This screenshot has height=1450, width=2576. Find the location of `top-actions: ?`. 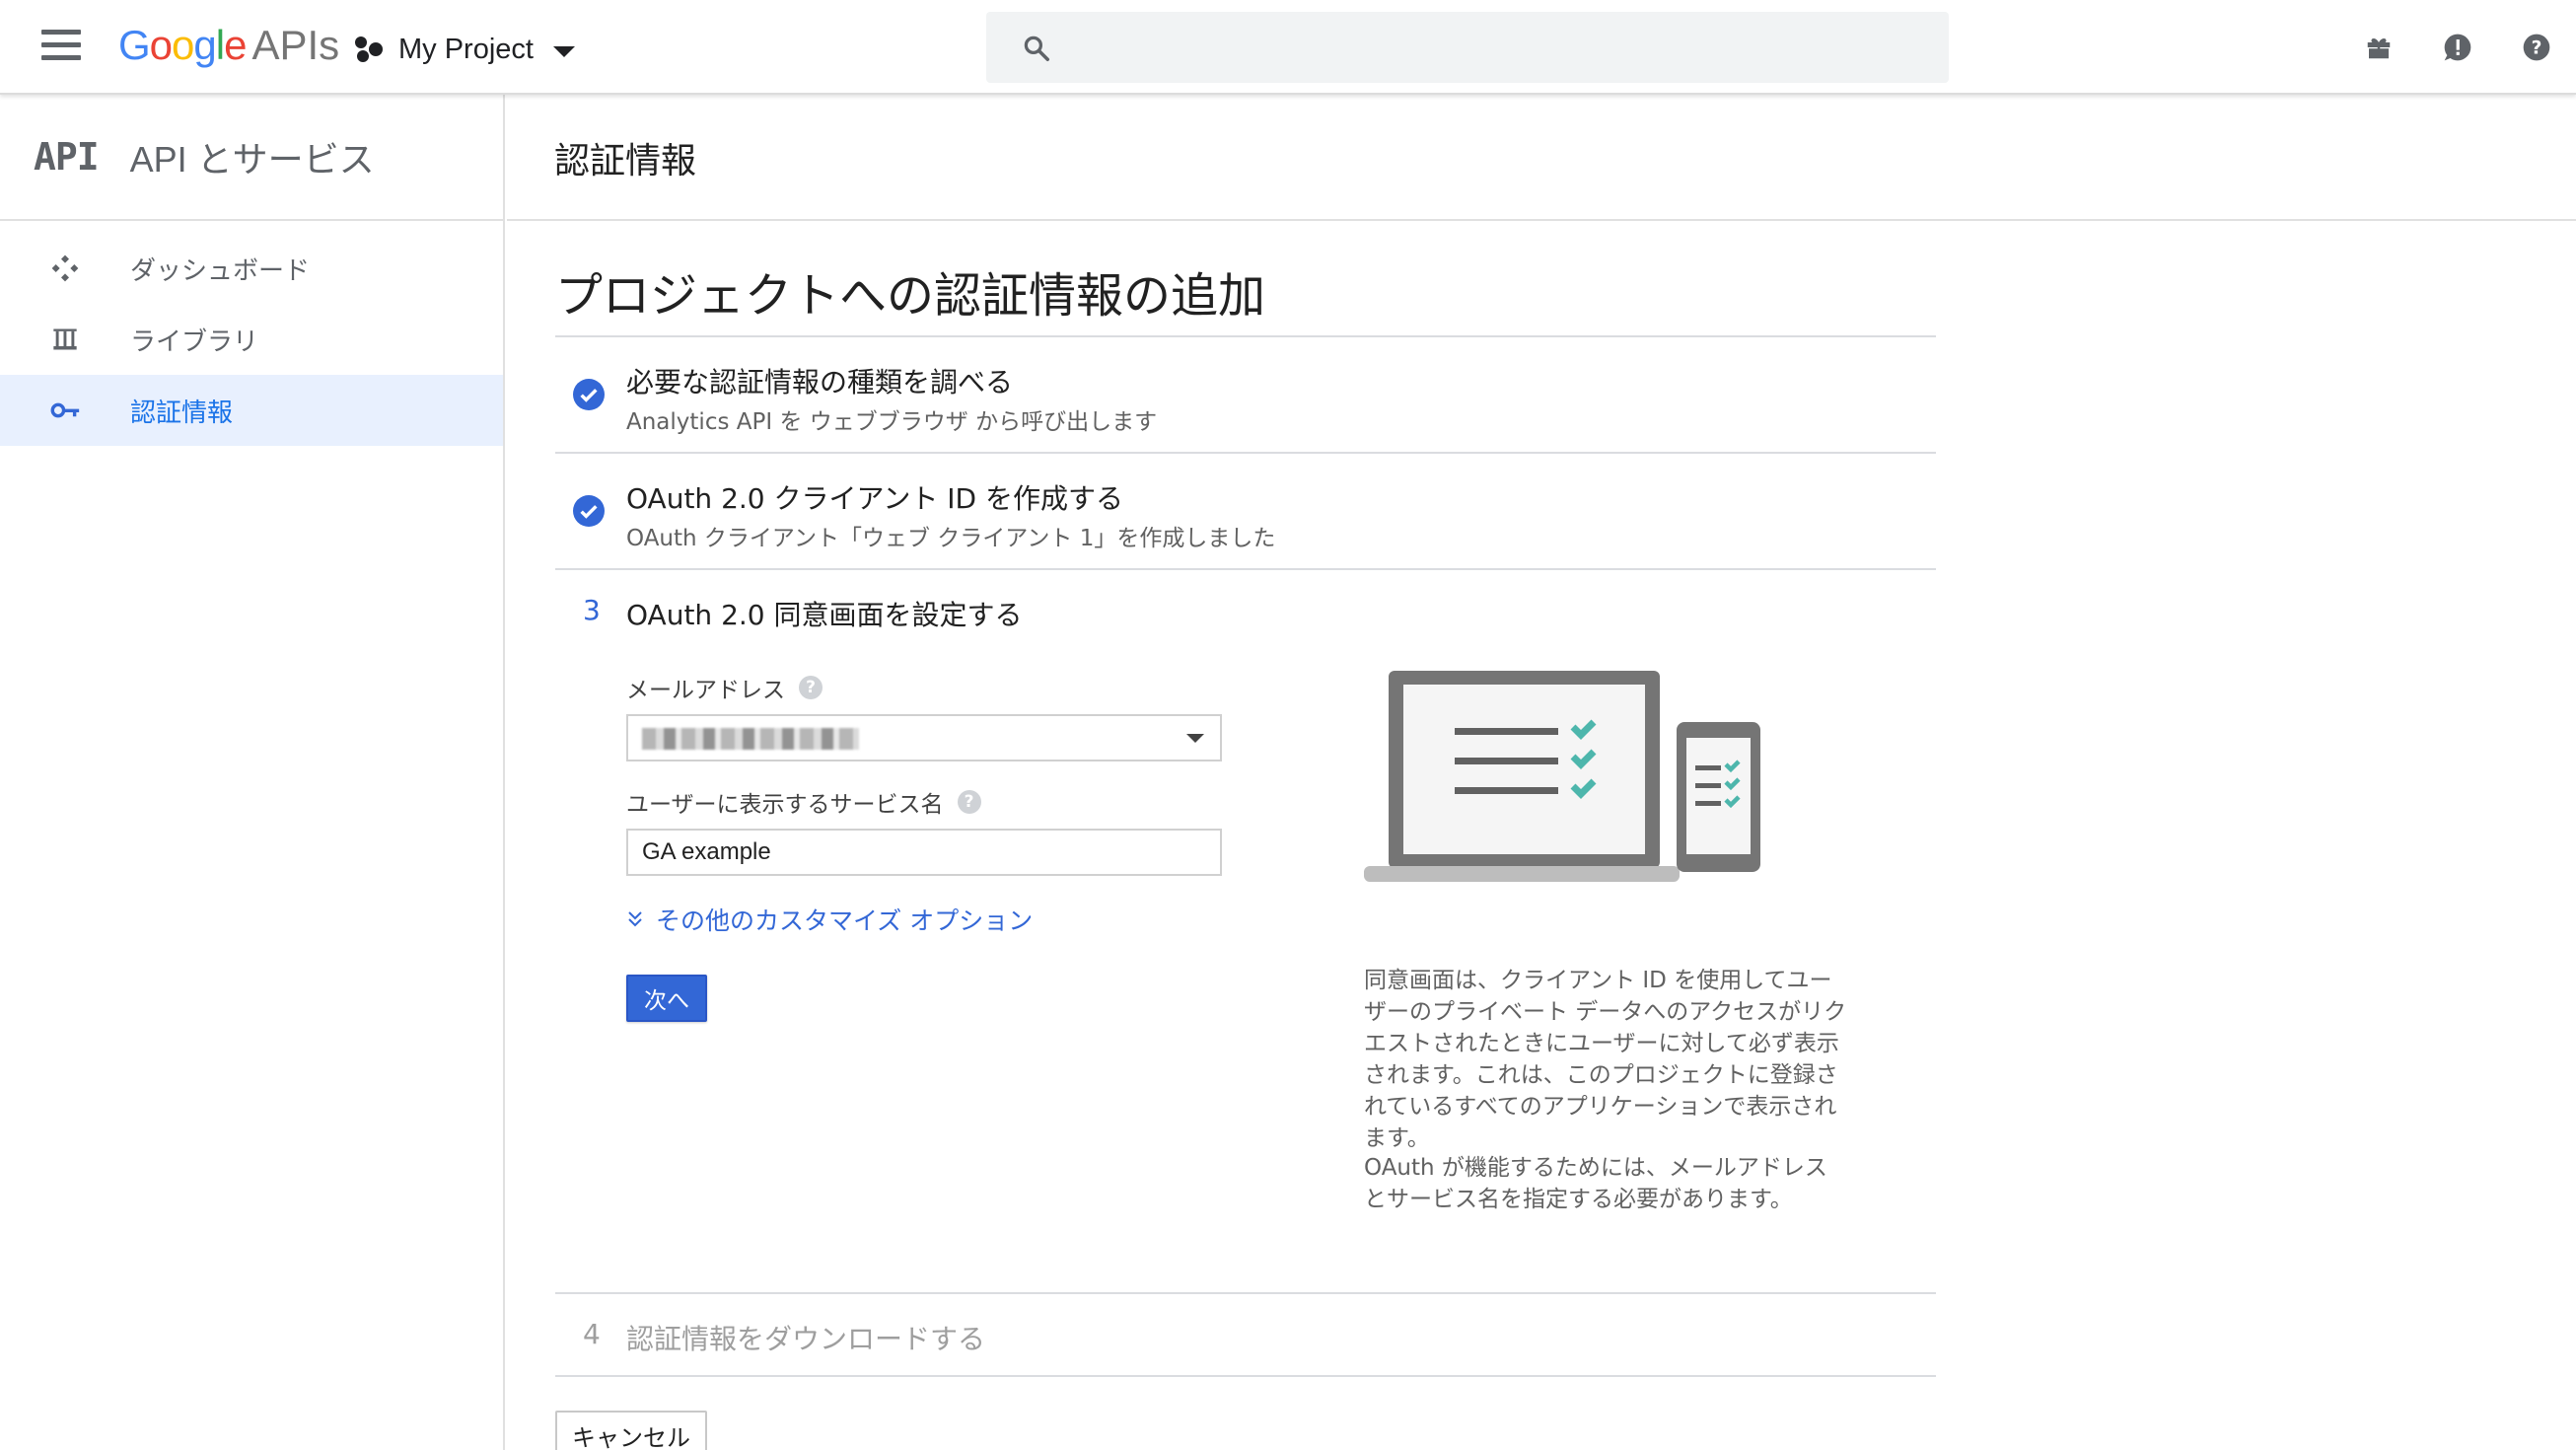

top-actions: ? is located at coordinates (2457, 47).